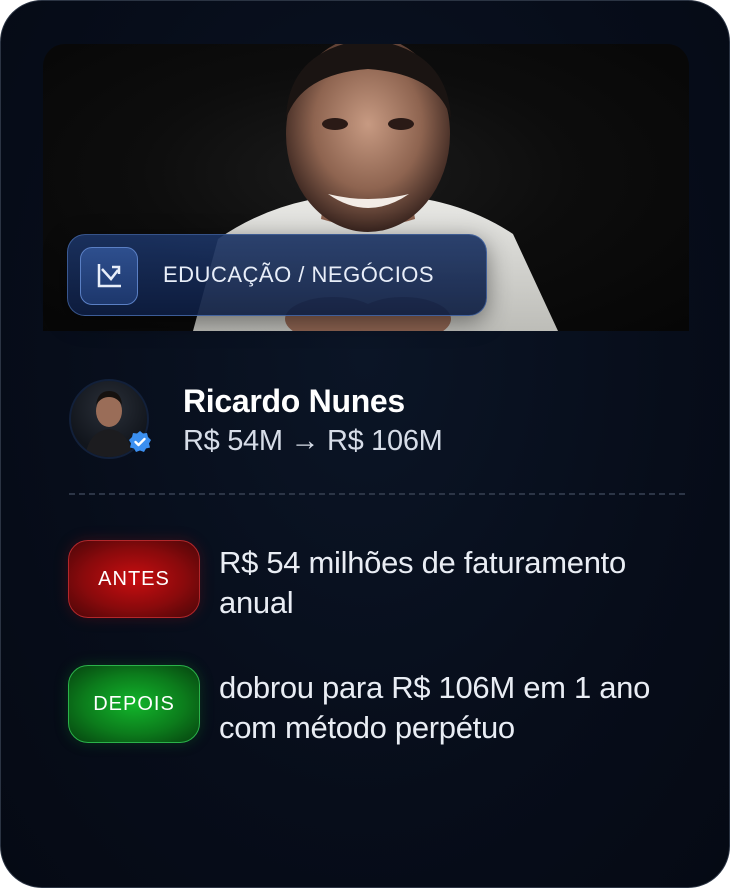 The width and height of the screenshot is (730, 888). I want to click on profile-name: Ricardo Nunes, so click(294, 401).